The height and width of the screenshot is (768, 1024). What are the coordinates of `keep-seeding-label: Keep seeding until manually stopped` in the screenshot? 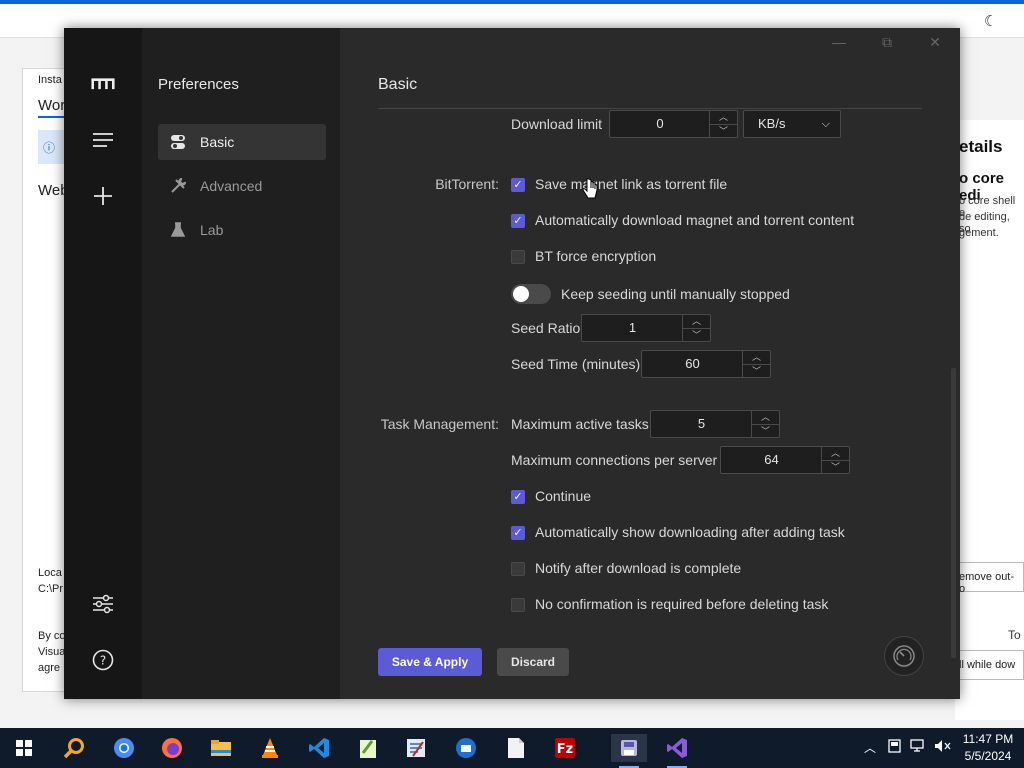 It's located at (675, 294).